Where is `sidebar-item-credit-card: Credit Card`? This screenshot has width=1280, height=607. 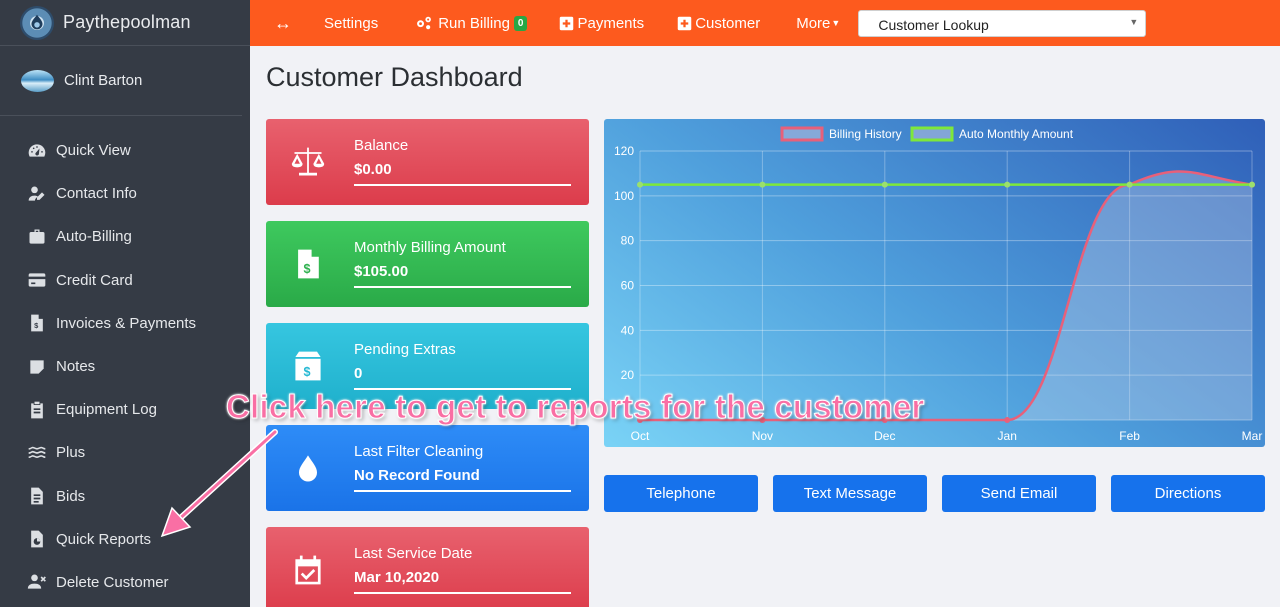 sidebar-item-credit-card: Credit Card is located at coordinates (125, 280).